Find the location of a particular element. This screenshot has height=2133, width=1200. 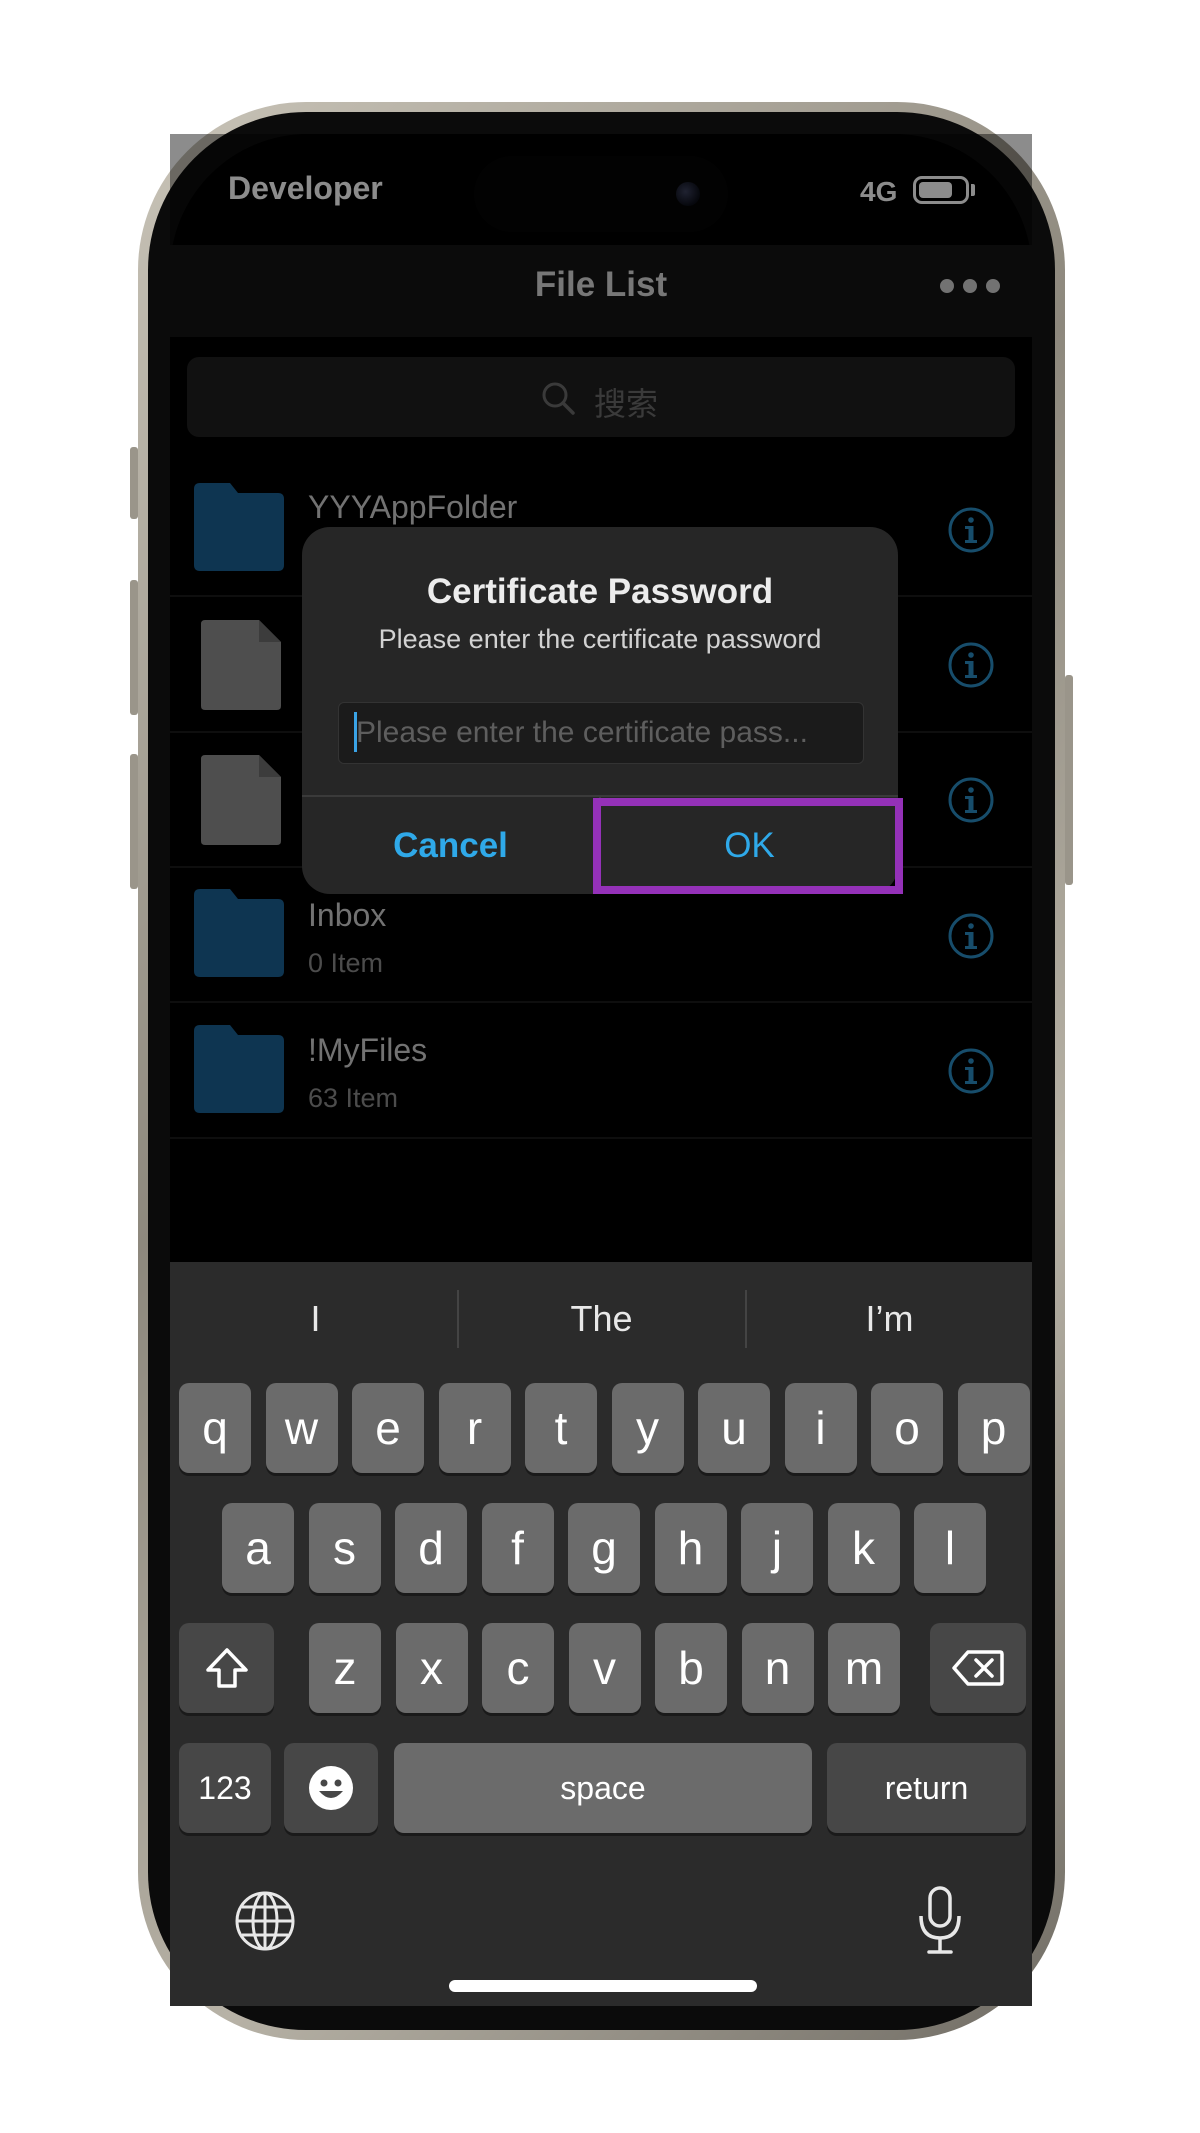

suggestion-3: I’m is located at coordinates (889, 1319).